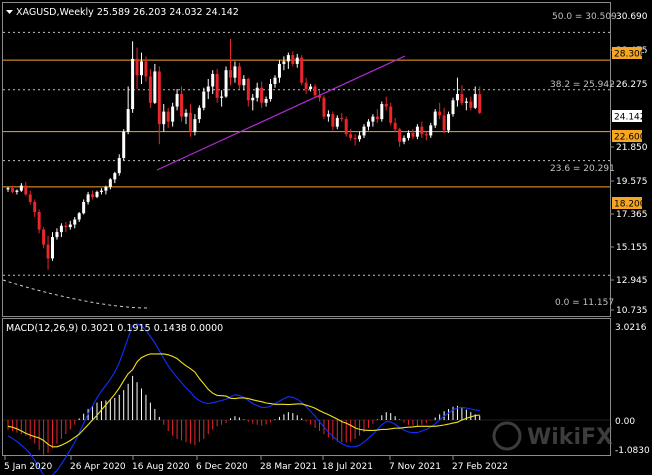  What do you see at coordinates (584, 303) in the screenshot?
I see `fib-0-label: 0.0 = 11.157` at bounding box center [584, 303].